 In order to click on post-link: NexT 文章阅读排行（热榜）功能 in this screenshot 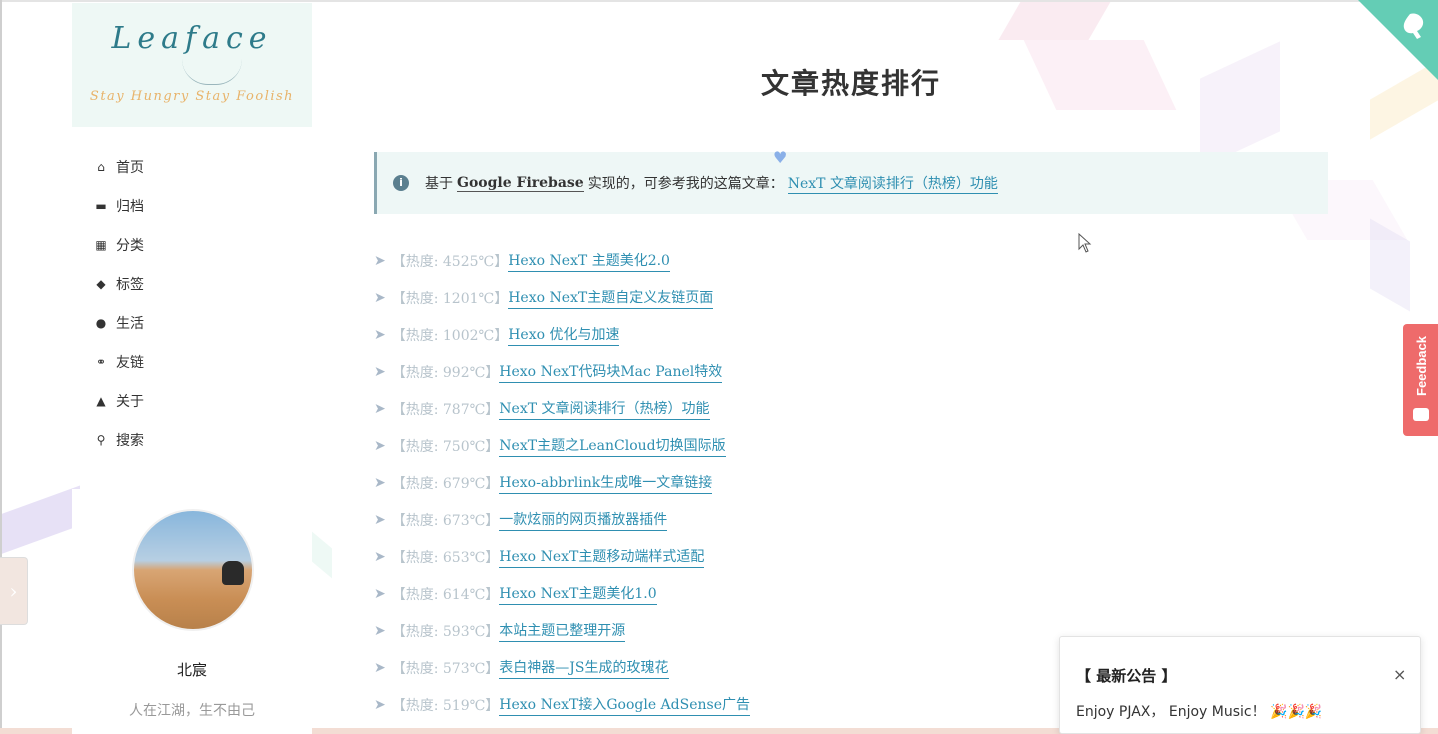, I will do `click(604, 409)`.